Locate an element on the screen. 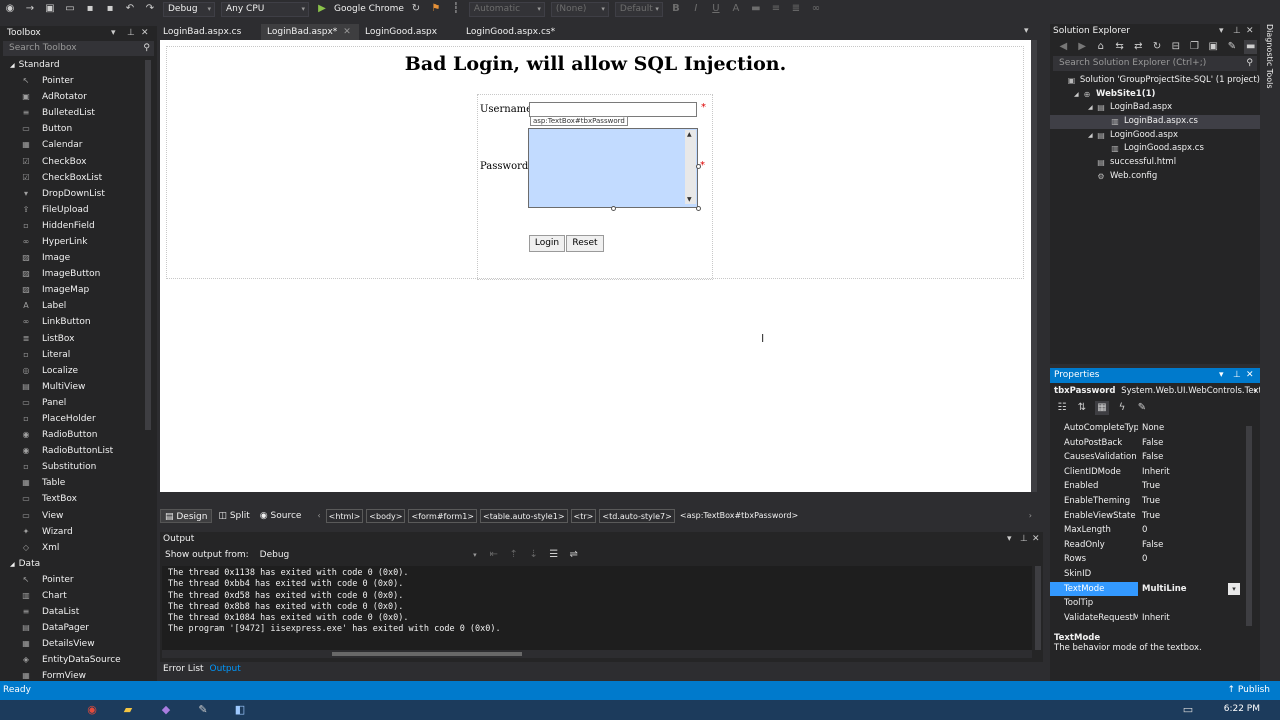 The image size is (1280, 720). toolbox-item-textbox: ▭ TextBox is located at coordinates (78, 499).